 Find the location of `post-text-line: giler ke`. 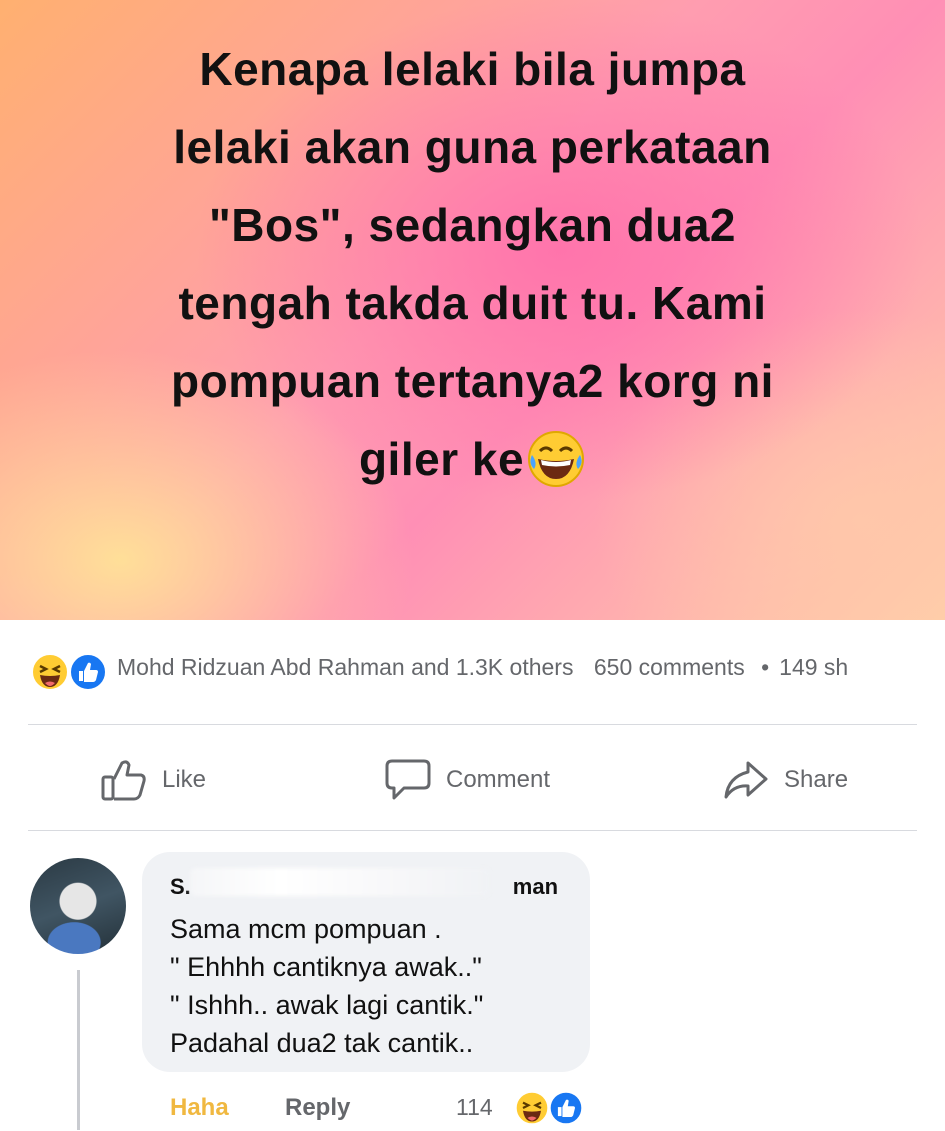

post-text-line: giler ke is located at coordinates (441, 459).